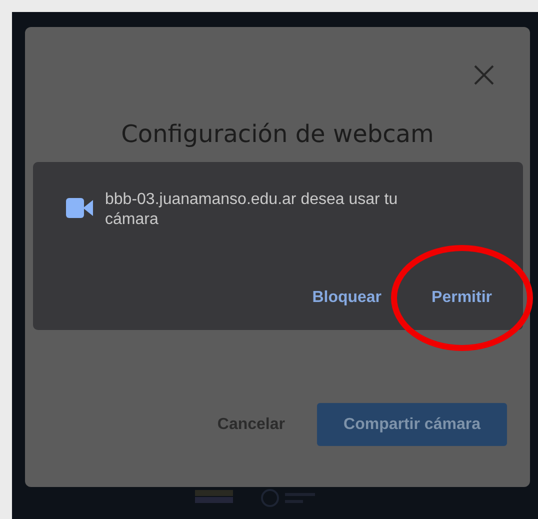 This screenshot has height=519, width=538. What do you see at coordinates (252, 210) in the screenshot?
I see `permission-message: bbb-03.juanamanso.edu.ar desea usar tu cámara` at bounding box center [252, 210].